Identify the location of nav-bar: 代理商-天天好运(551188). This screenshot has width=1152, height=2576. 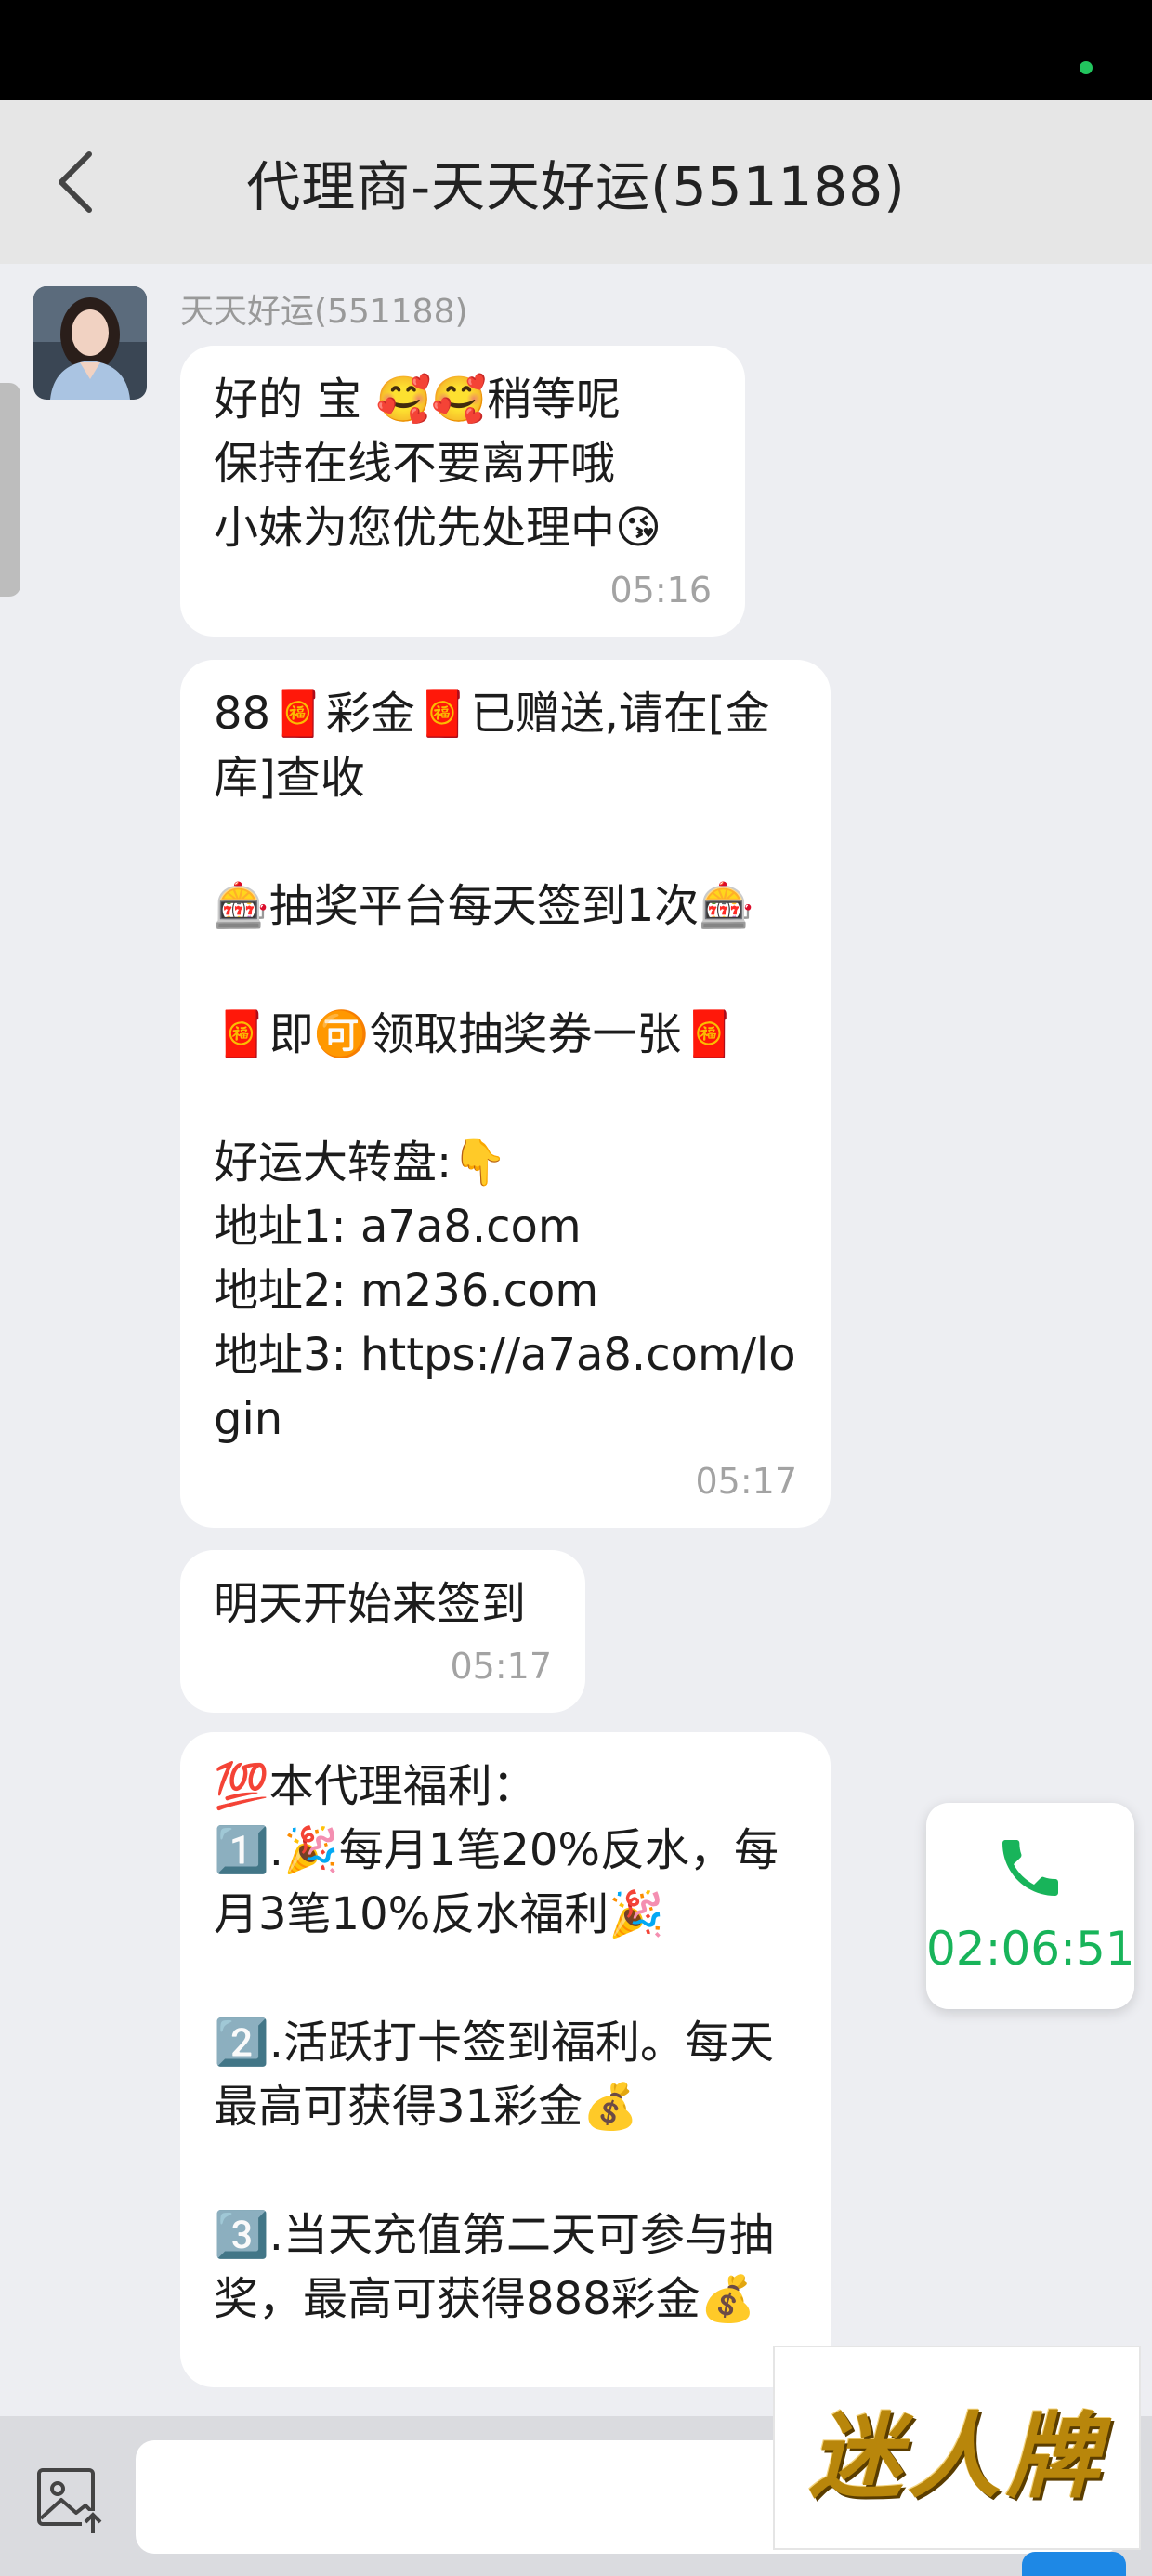
(576, 182).